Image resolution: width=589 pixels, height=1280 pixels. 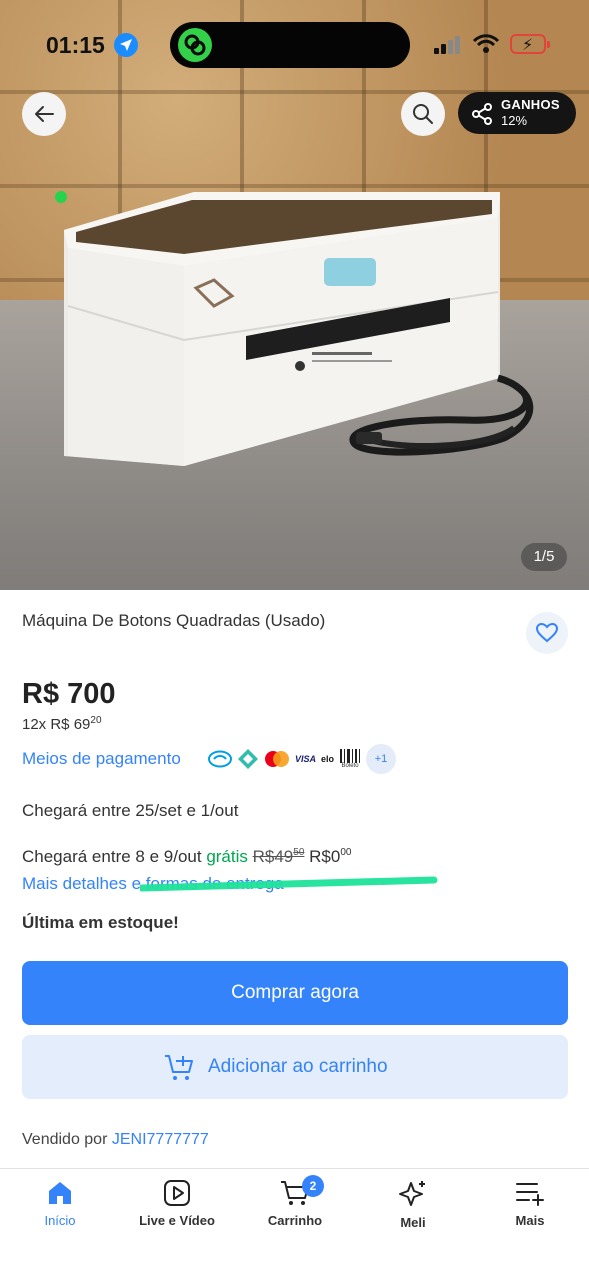 I want to click on shipping-old-price-cents: 50, so click(x=299, y=852).